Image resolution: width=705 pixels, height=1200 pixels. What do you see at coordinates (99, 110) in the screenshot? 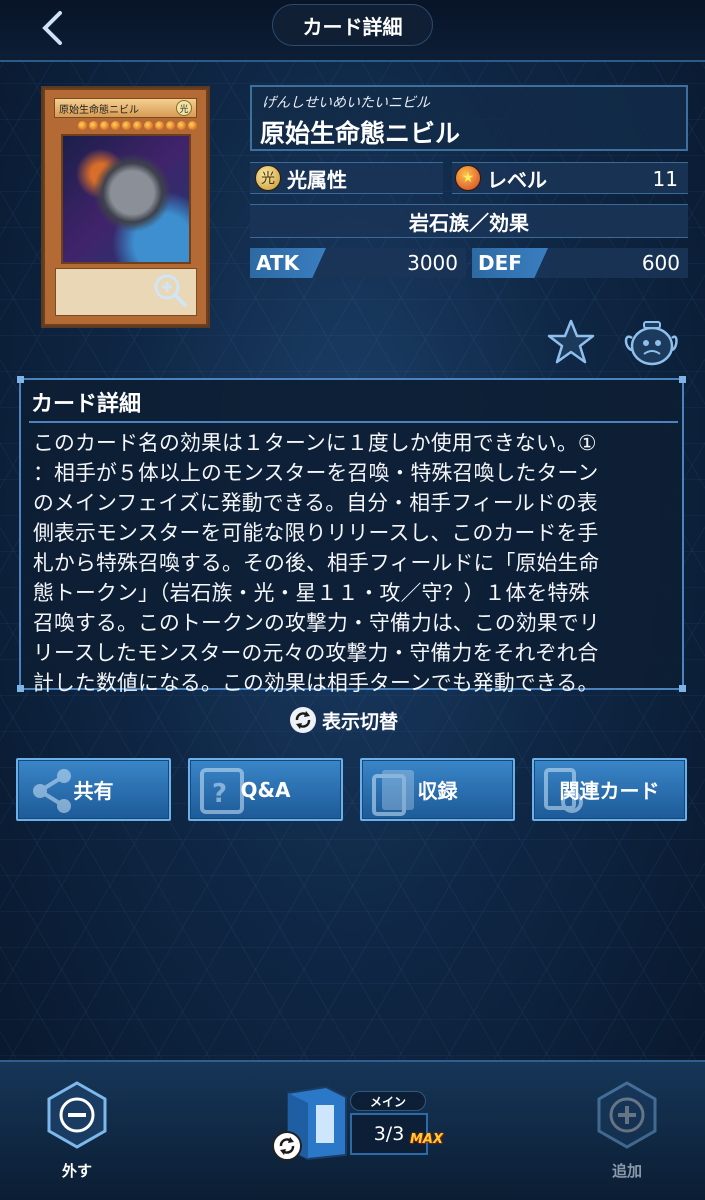
I see `card-image-name: 原始生命態ニビル` at bounding box center [99, 110].